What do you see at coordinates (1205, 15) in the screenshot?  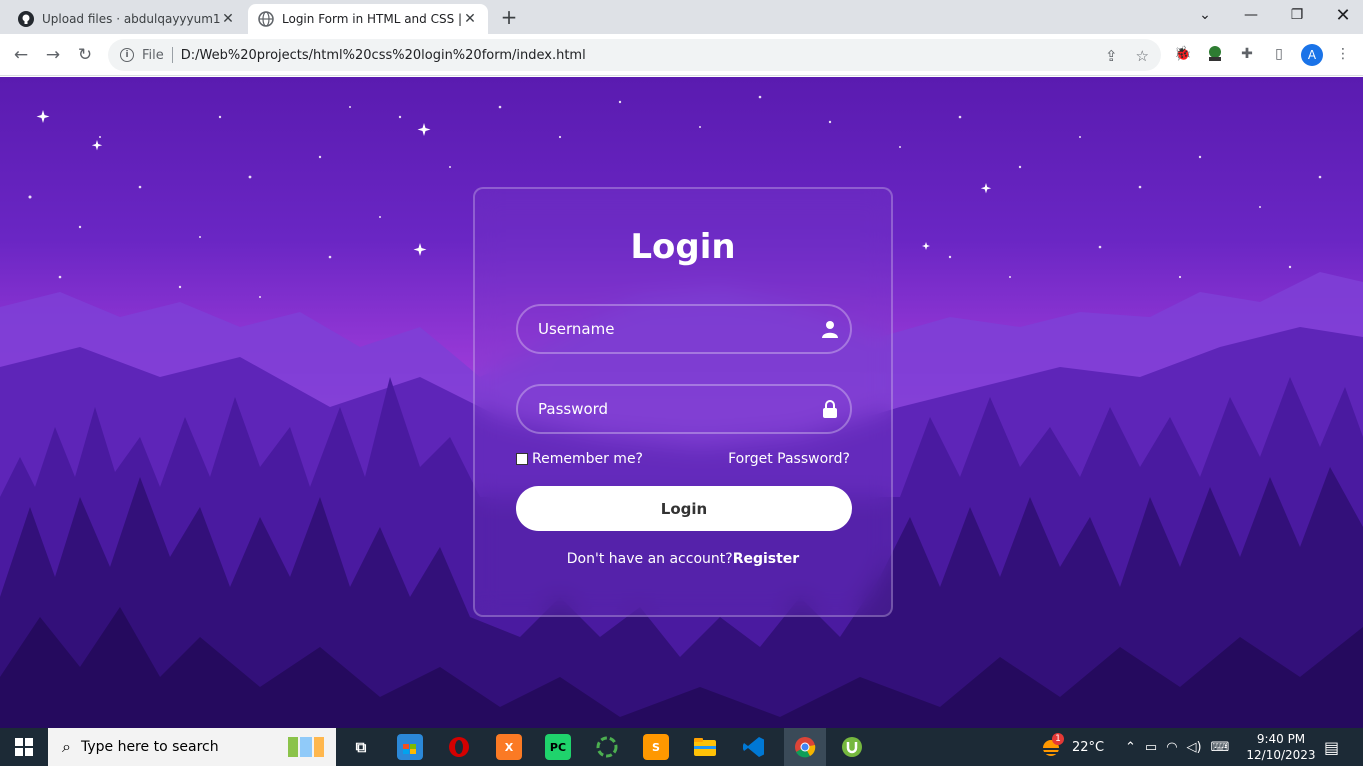 I see `tab-search-chevron-icon: ⌄` at bounding box center [1205, 15].